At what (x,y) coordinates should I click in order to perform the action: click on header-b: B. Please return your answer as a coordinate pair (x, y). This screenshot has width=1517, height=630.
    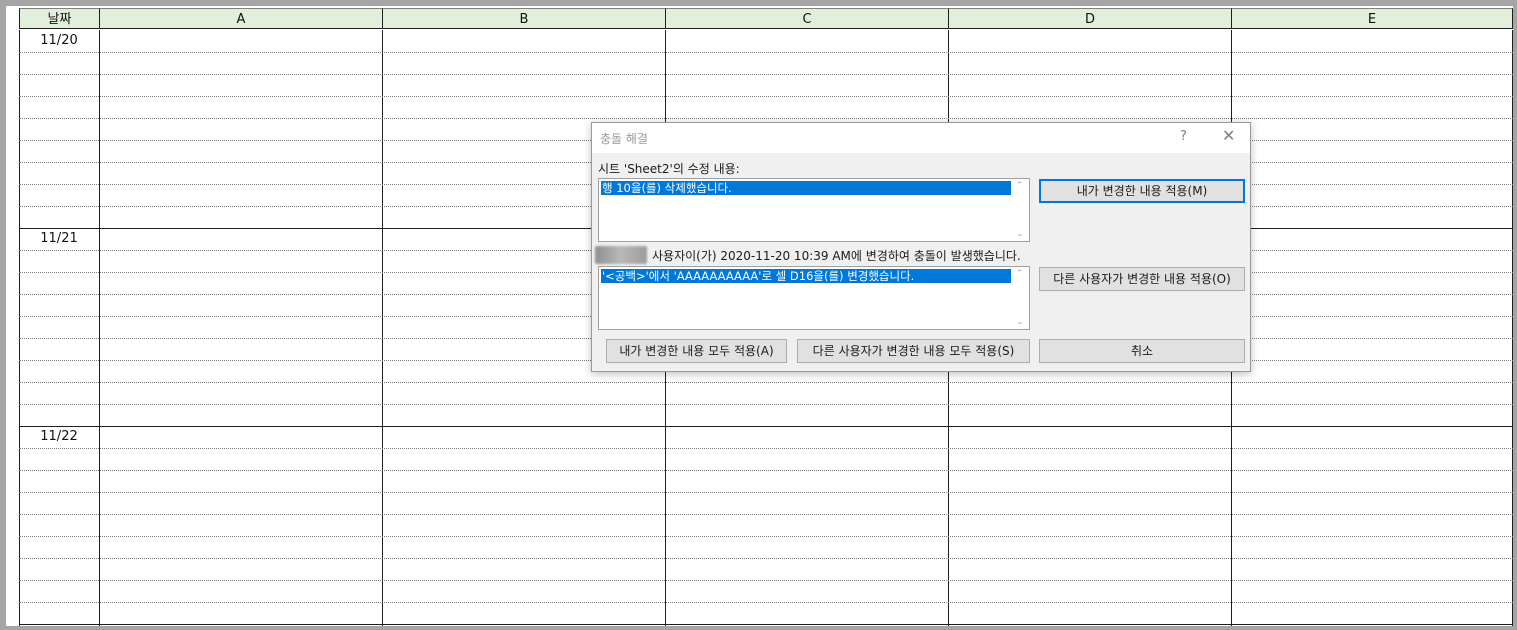
    Looking at the image, I should click on (524, 18).